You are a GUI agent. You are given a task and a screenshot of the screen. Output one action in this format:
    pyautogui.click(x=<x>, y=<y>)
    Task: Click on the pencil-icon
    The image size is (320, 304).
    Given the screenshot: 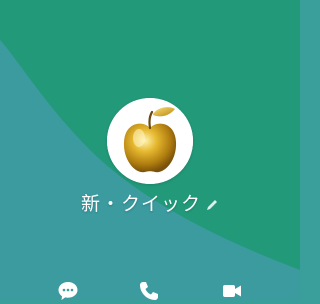 What is the action you would take?
    pyautogui.click(x=212, y=204)
    